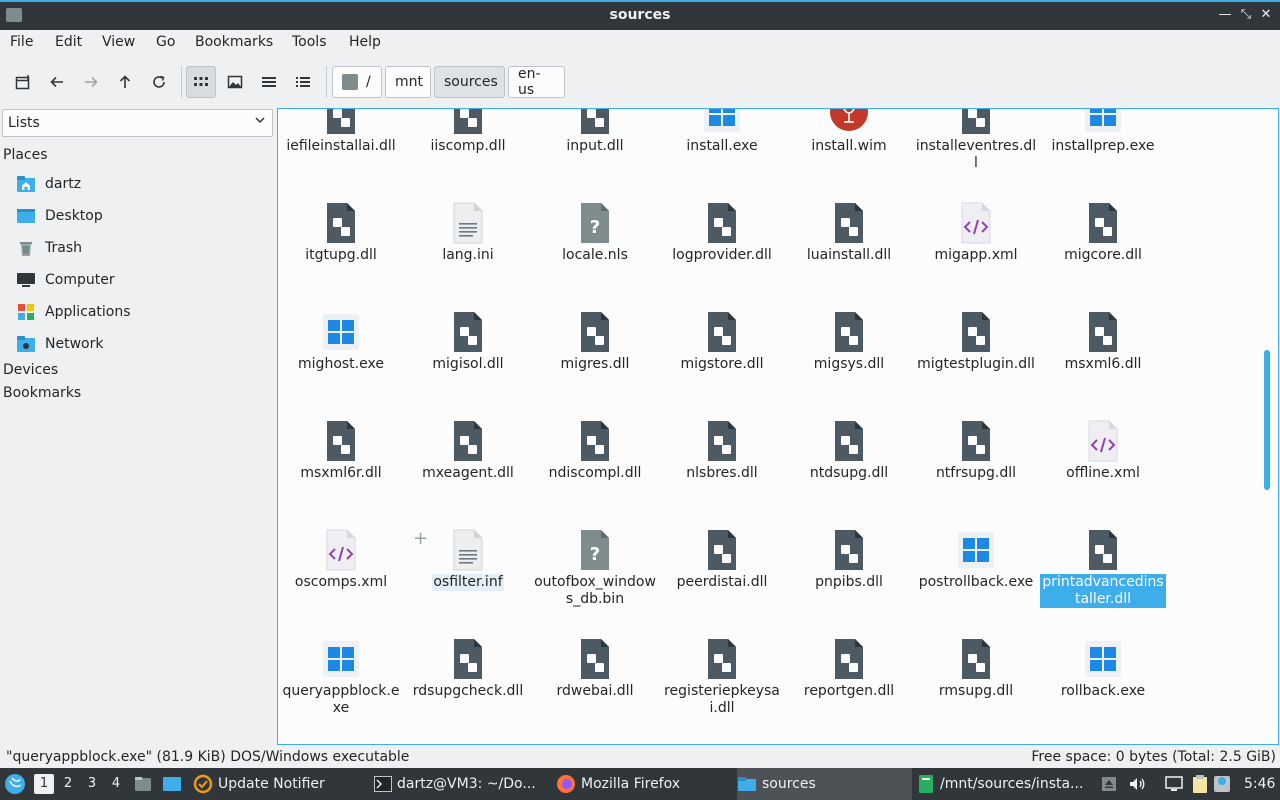 The width and height of the screenshot is (1280, 800). Describe the element at coordinates (976, 140) in the screenshot. I see `file-item: installeventres.dll` at that location.